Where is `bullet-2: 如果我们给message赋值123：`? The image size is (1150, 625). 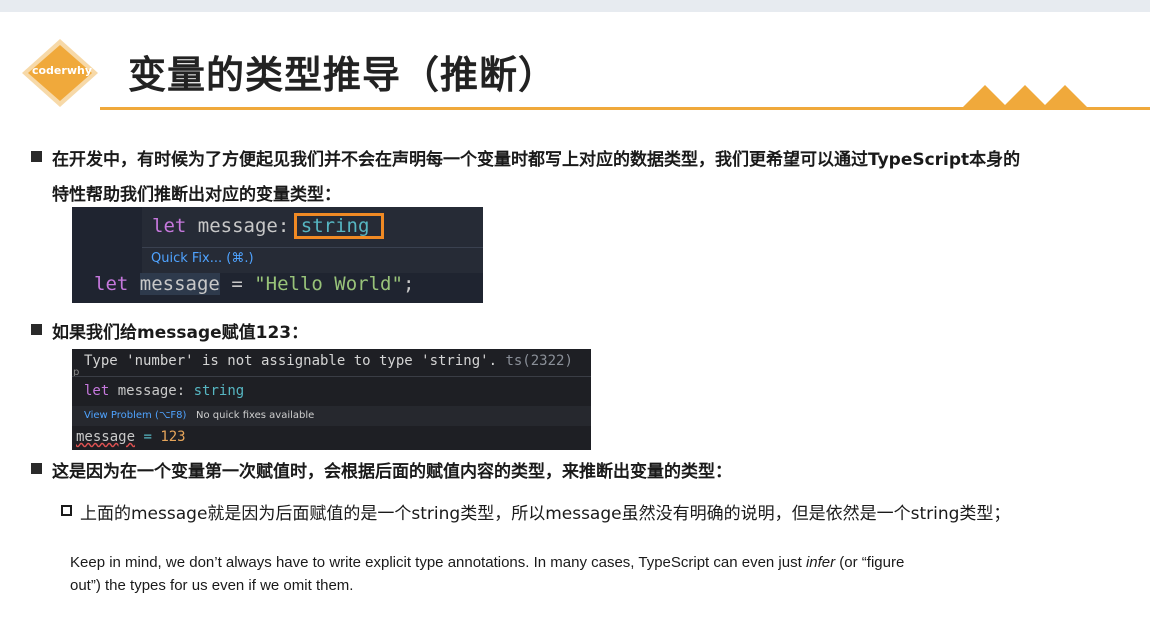 bullet-2: 如果我们给message赋值123： is located at coordinates (180, 333).